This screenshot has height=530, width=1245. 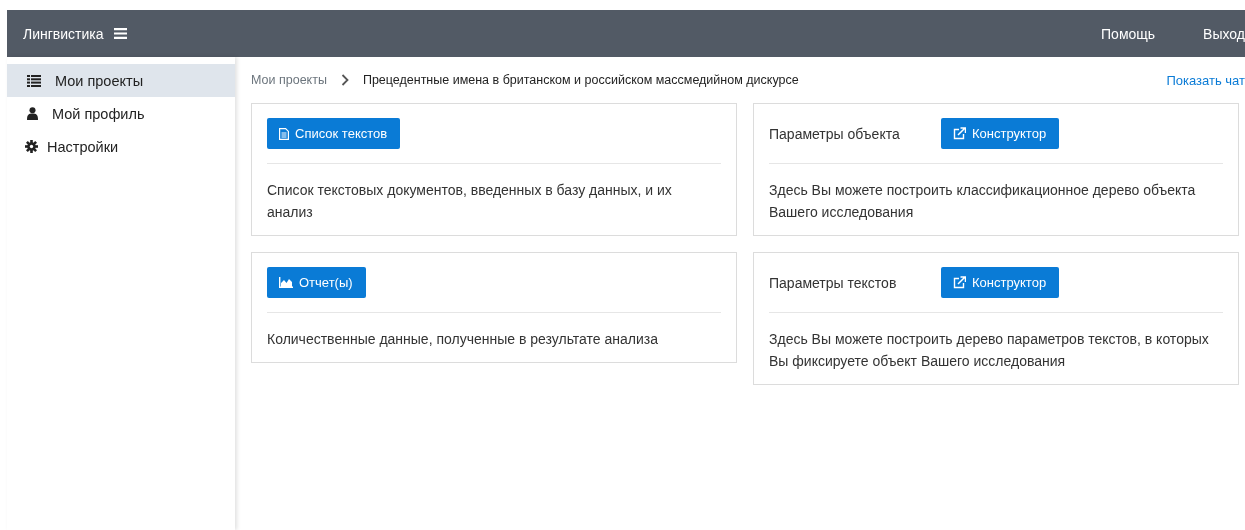 I want to click on card-description: Список текстовых документов, введенных в базу данных, и их анализ, so click(x=470, y=201).